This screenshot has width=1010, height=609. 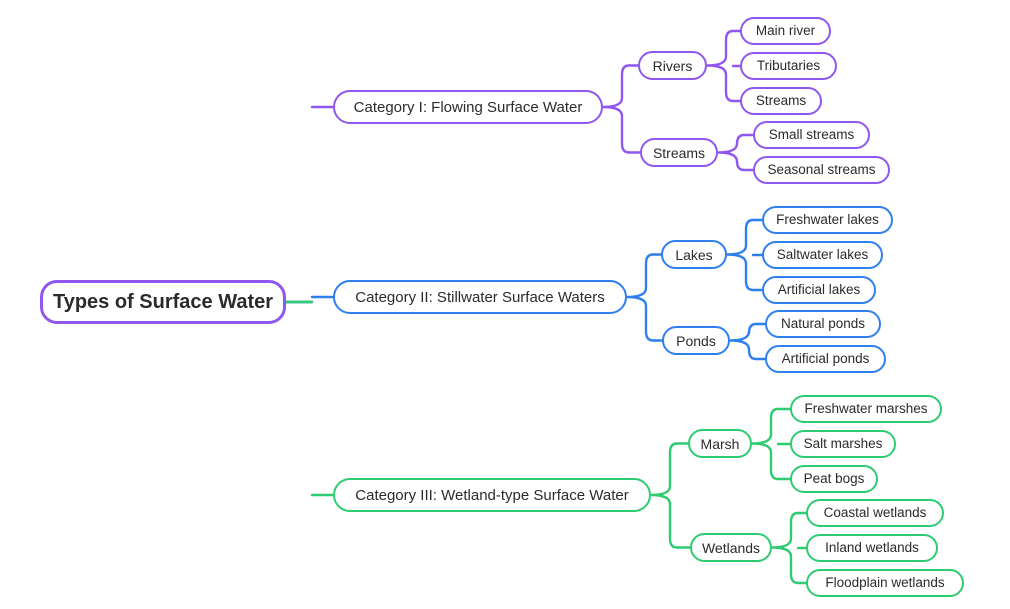 I want to click on leaf-node-label: Artificial lakes, so click(x=819, y=290).